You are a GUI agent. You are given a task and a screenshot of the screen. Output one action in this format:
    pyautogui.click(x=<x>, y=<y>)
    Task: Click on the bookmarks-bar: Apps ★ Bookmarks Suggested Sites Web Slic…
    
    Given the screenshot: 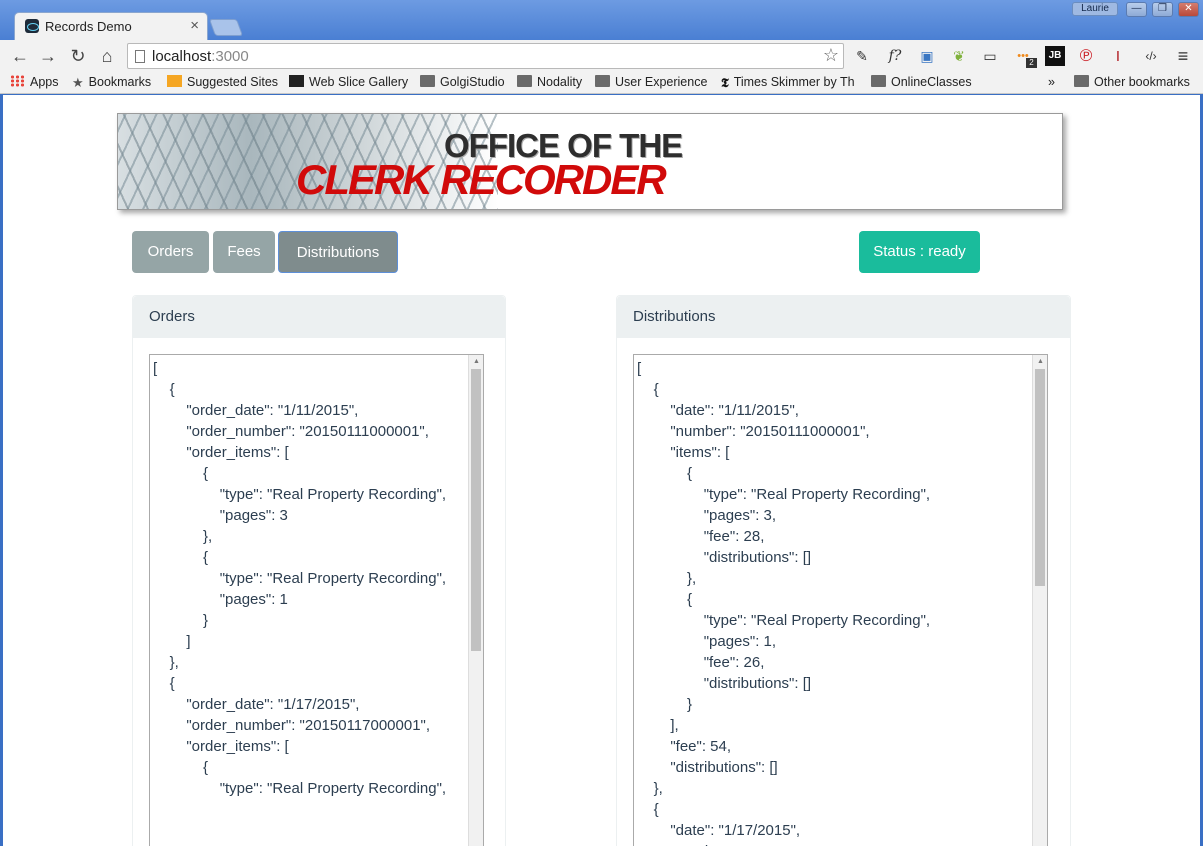 What is the action you would take?
    pyautogui.click(x=601, y=83)
    